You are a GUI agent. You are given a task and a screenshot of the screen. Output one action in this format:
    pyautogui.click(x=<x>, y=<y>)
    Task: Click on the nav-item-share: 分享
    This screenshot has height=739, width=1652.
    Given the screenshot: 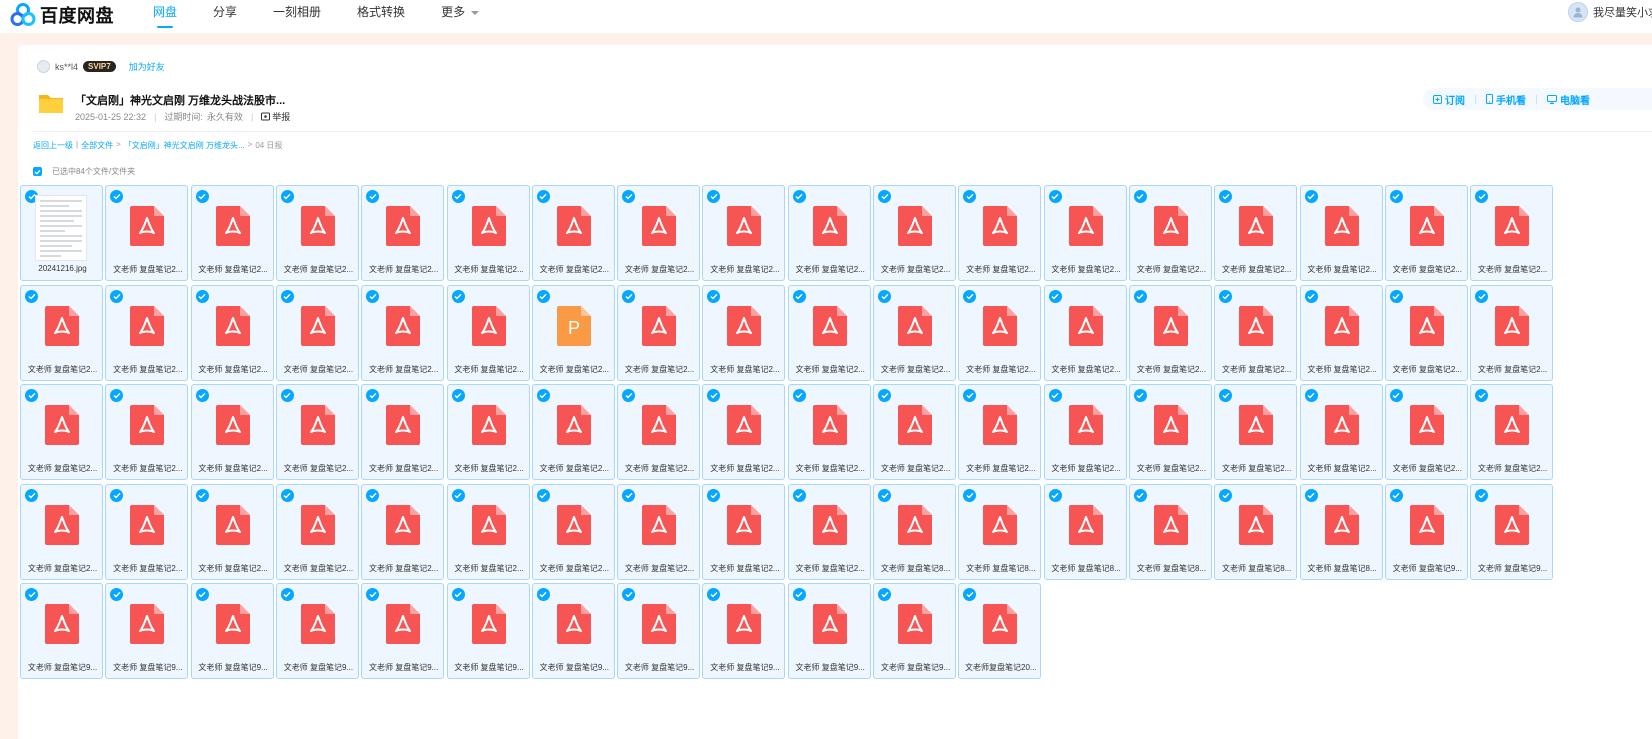 What is the action you would take?
    pyautogui.click(x=225, y=16)
    